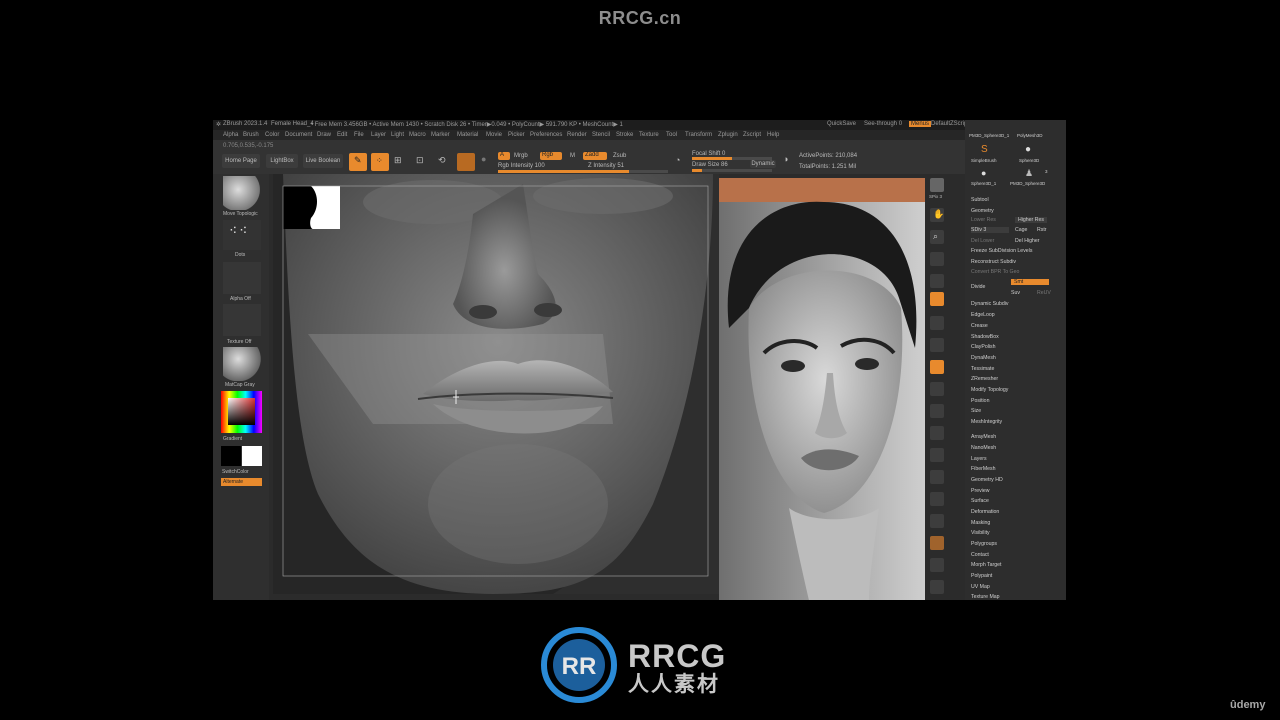  What do you see at coordinates (467, 135) in the screenshot?
I see `menu-item: Material` at bounding box center [467, 135].